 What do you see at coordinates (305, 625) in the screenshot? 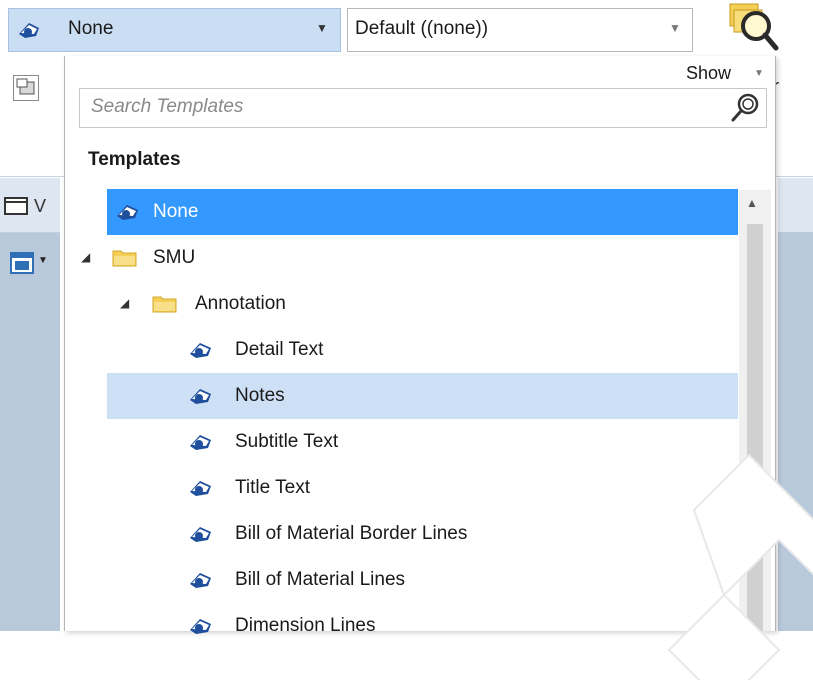
I see `tree-item-label: Dimension Lines` at bounding box center [305, 625].